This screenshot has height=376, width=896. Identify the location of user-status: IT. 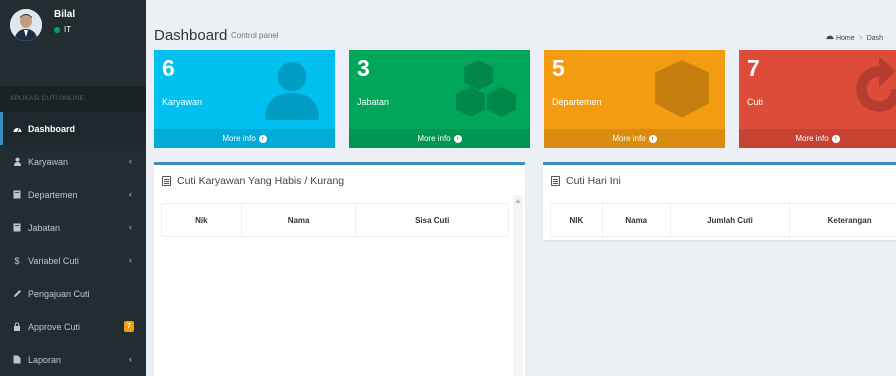
(62, 29).